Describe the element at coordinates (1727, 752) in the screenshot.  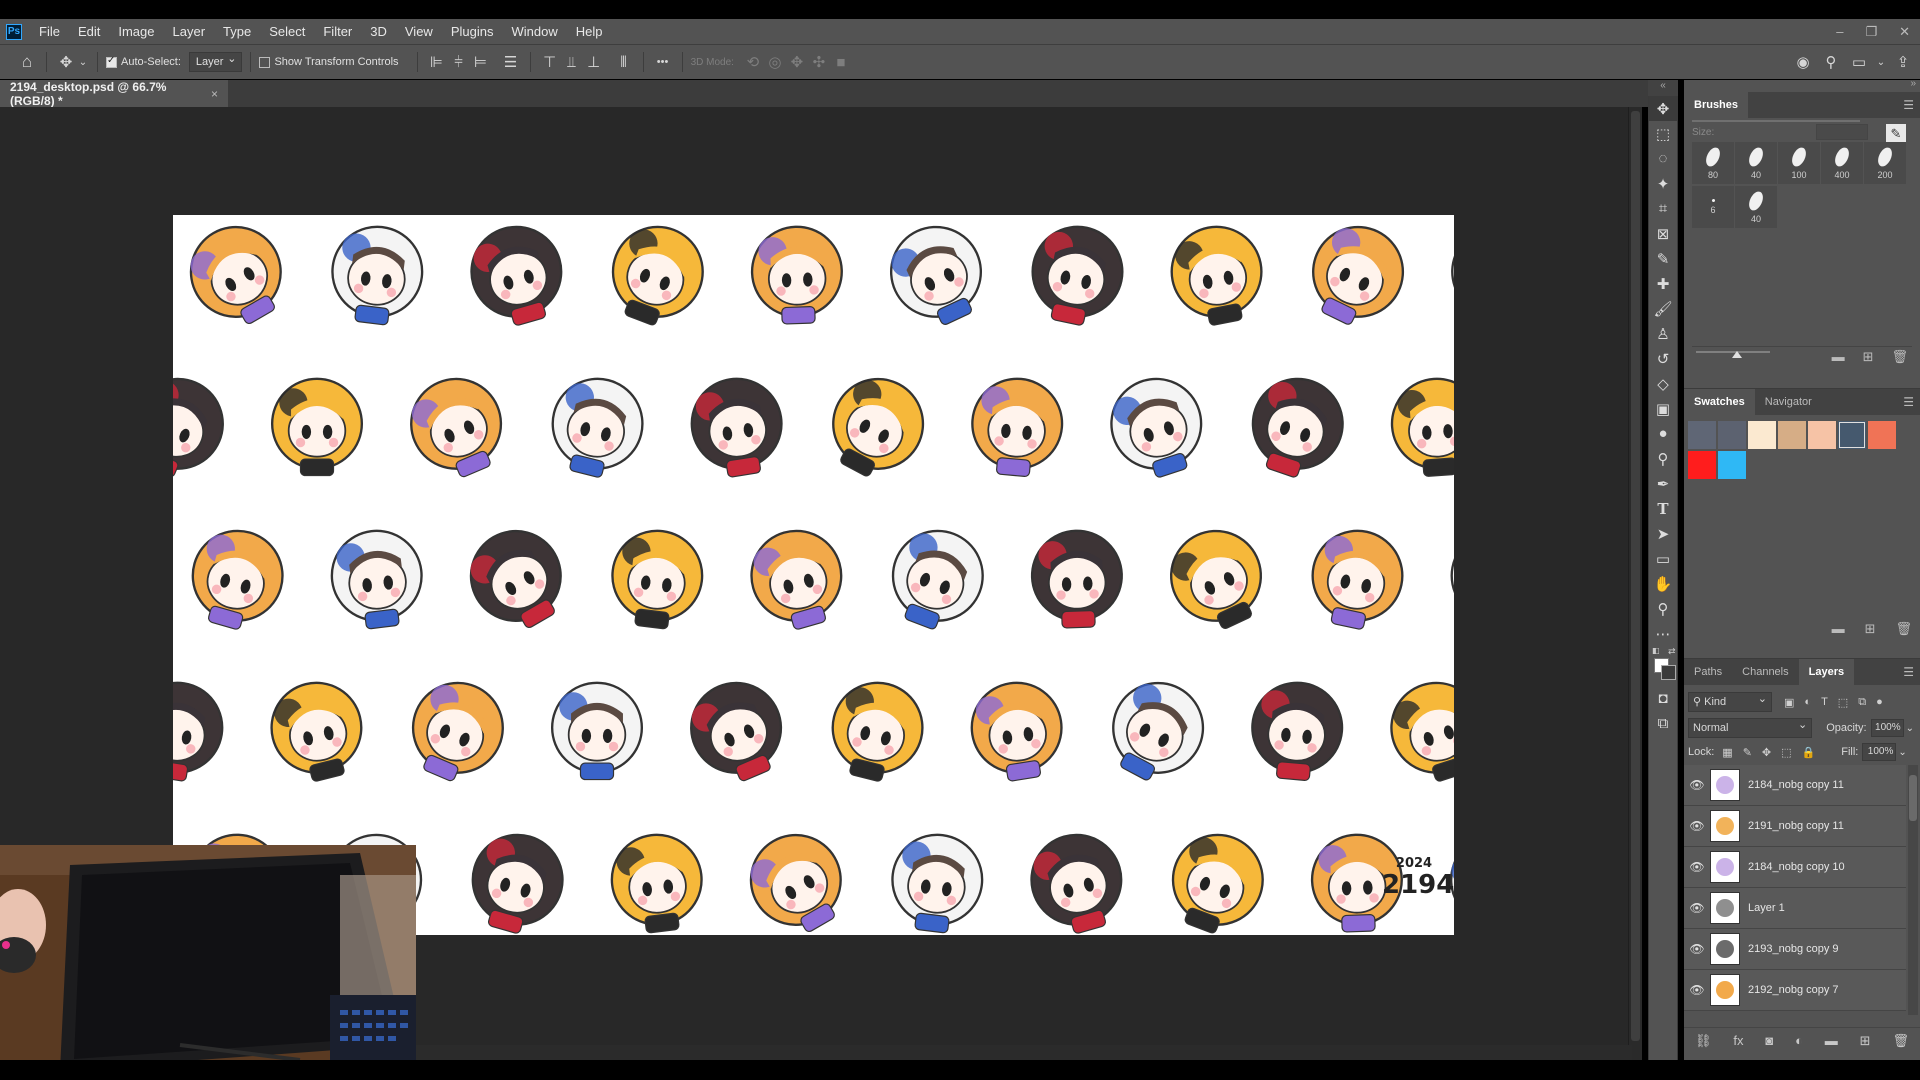
I see `lock-transparent-icon: ▦` at that location.